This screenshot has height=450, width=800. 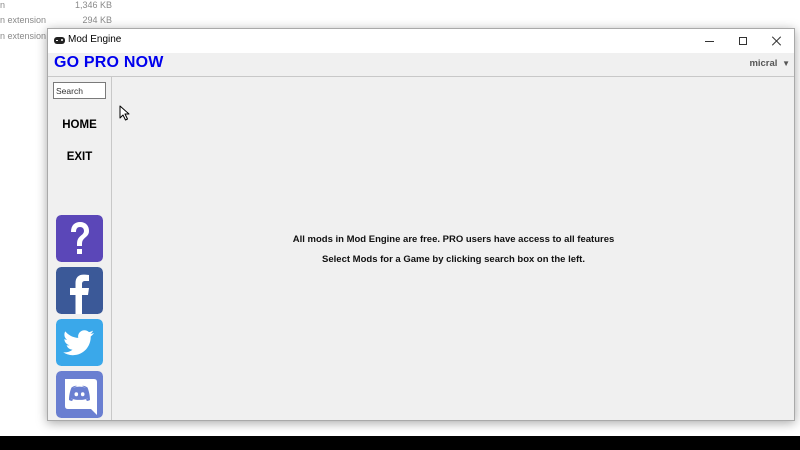 I want to click on sidebar: HOME EXIT, so click(x=80, y=248).